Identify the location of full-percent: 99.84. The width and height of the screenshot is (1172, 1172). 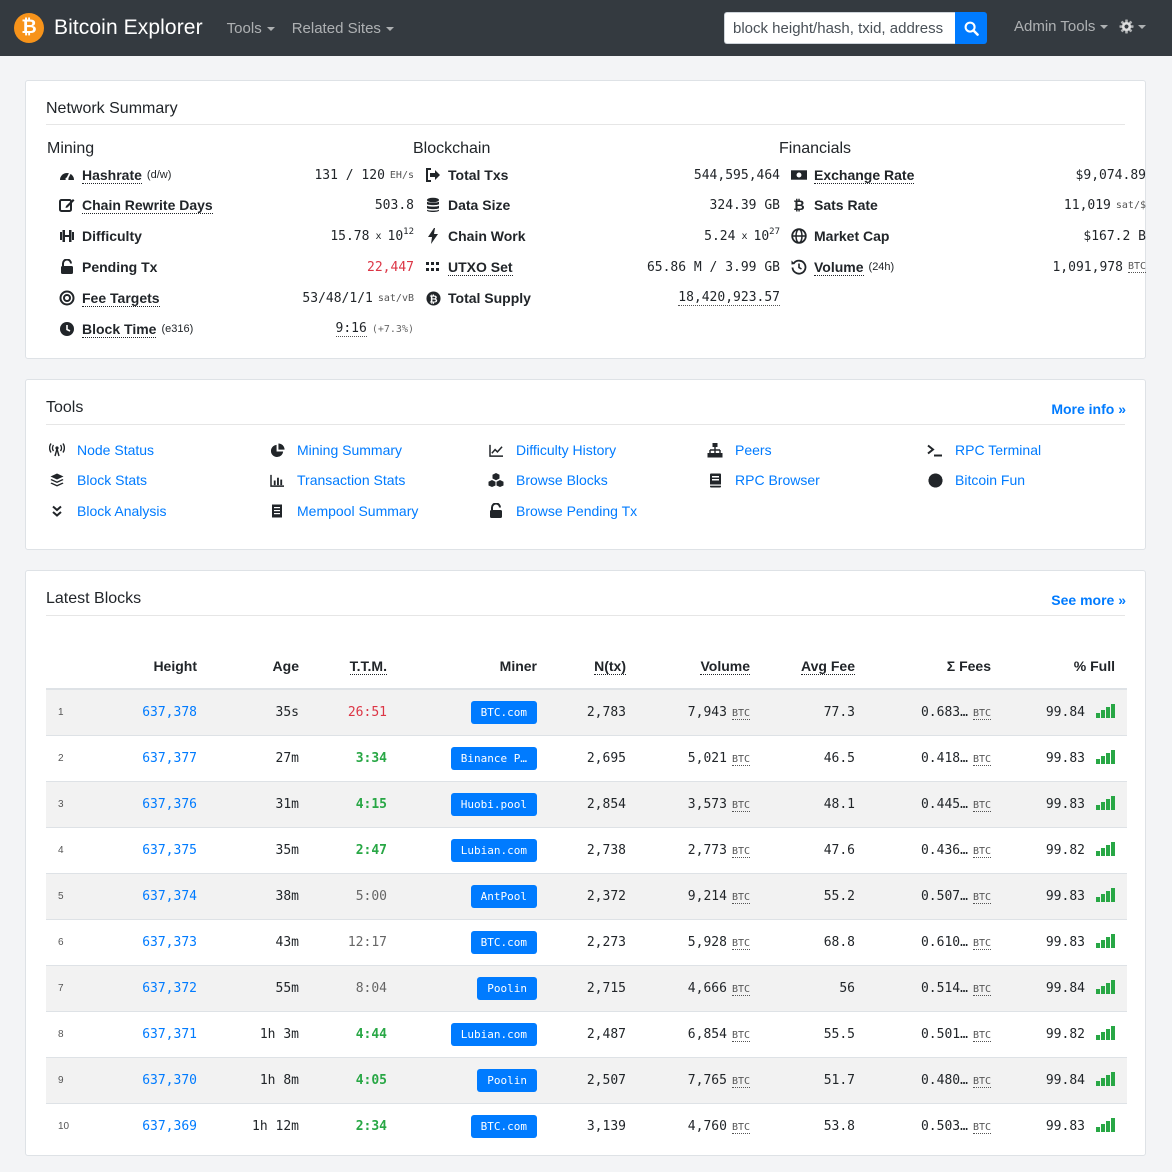
(1065, 988).